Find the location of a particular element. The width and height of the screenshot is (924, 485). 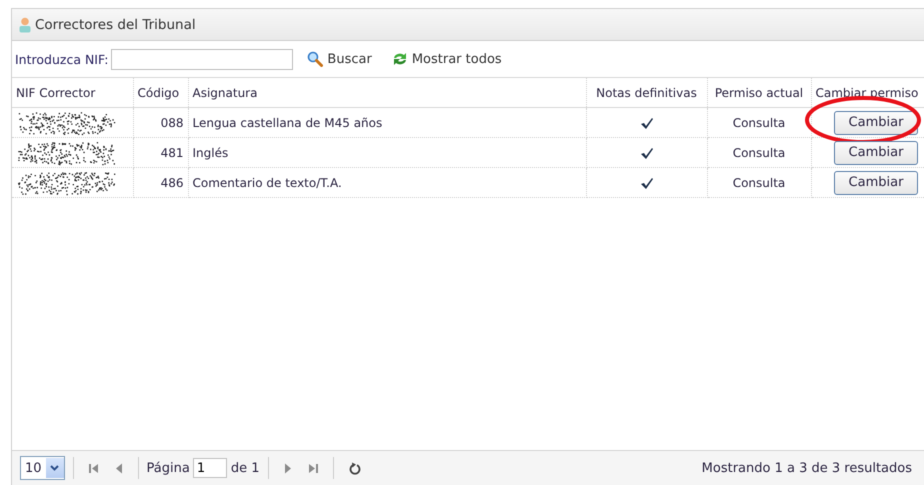

column-header: Asignatura is located at coordinates (225, 93).